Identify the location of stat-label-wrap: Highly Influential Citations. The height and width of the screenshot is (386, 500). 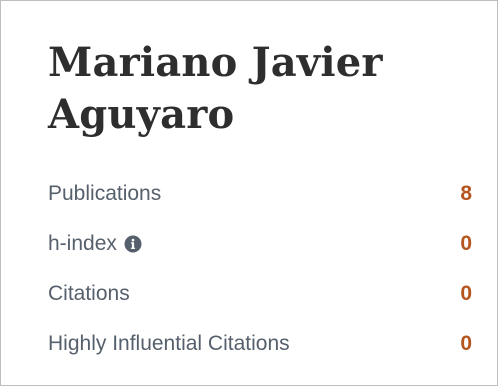
(169, 344).